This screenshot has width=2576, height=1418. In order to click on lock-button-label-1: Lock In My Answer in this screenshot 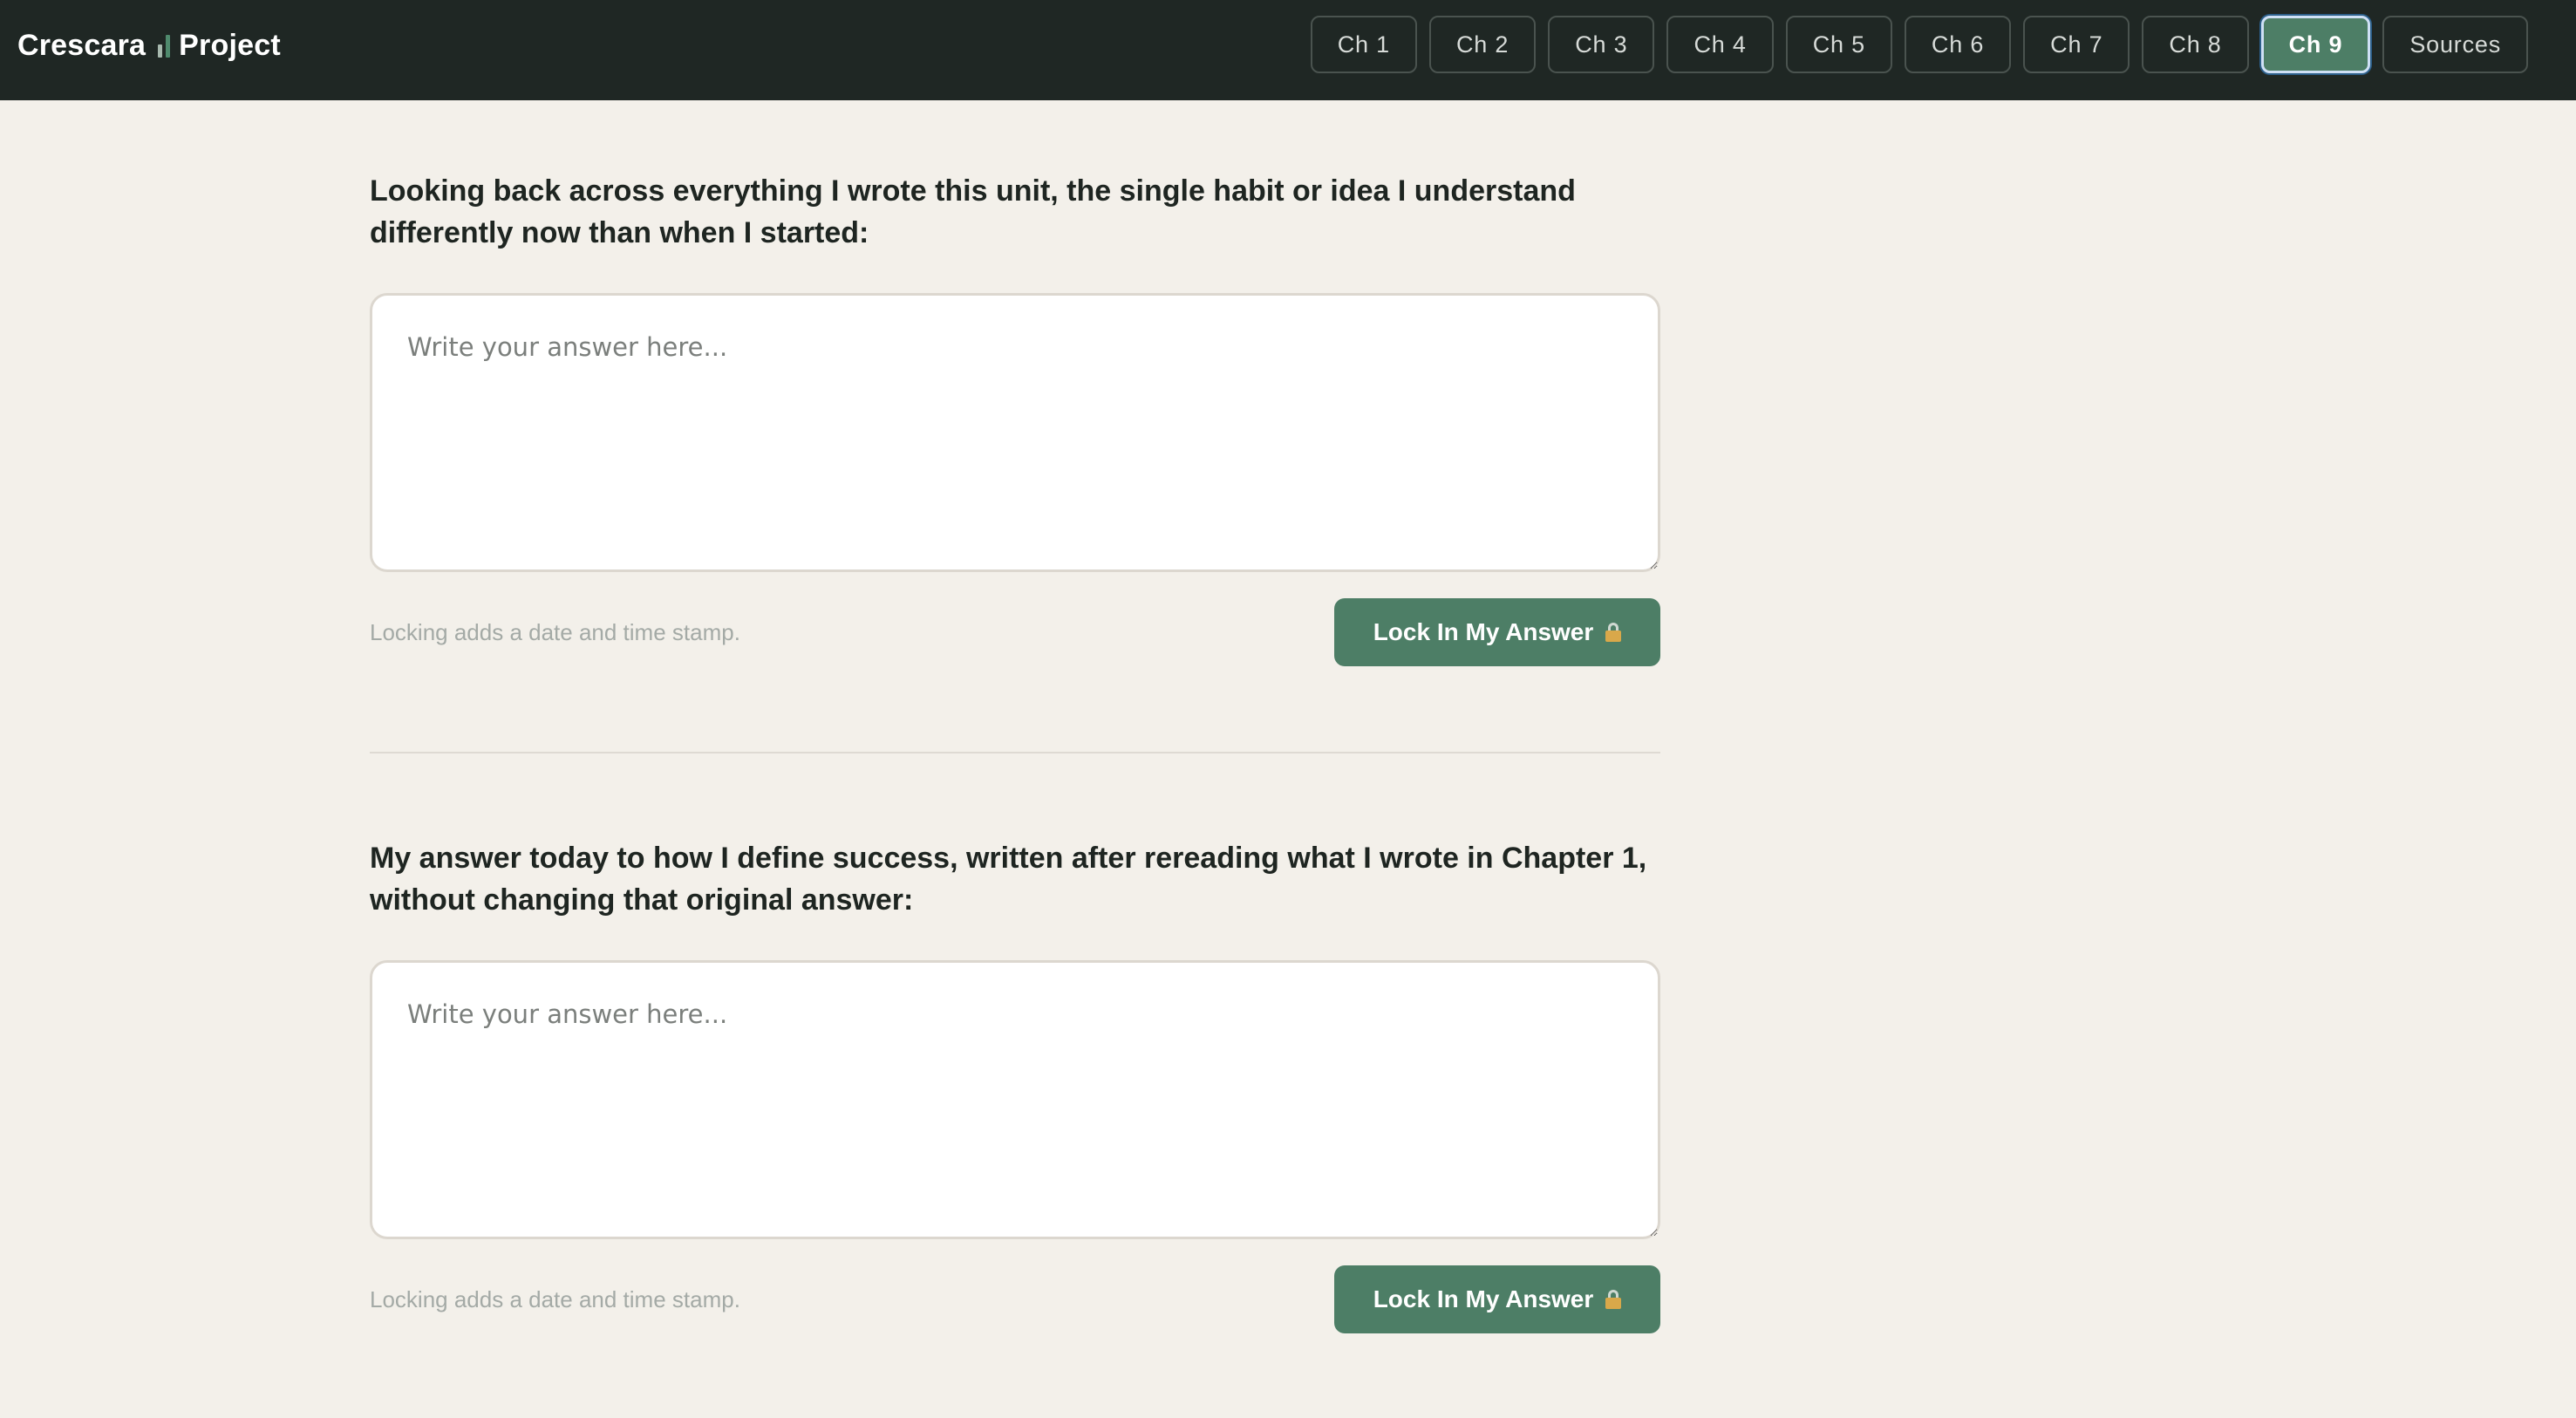, I will do `click(1484, 631)`.